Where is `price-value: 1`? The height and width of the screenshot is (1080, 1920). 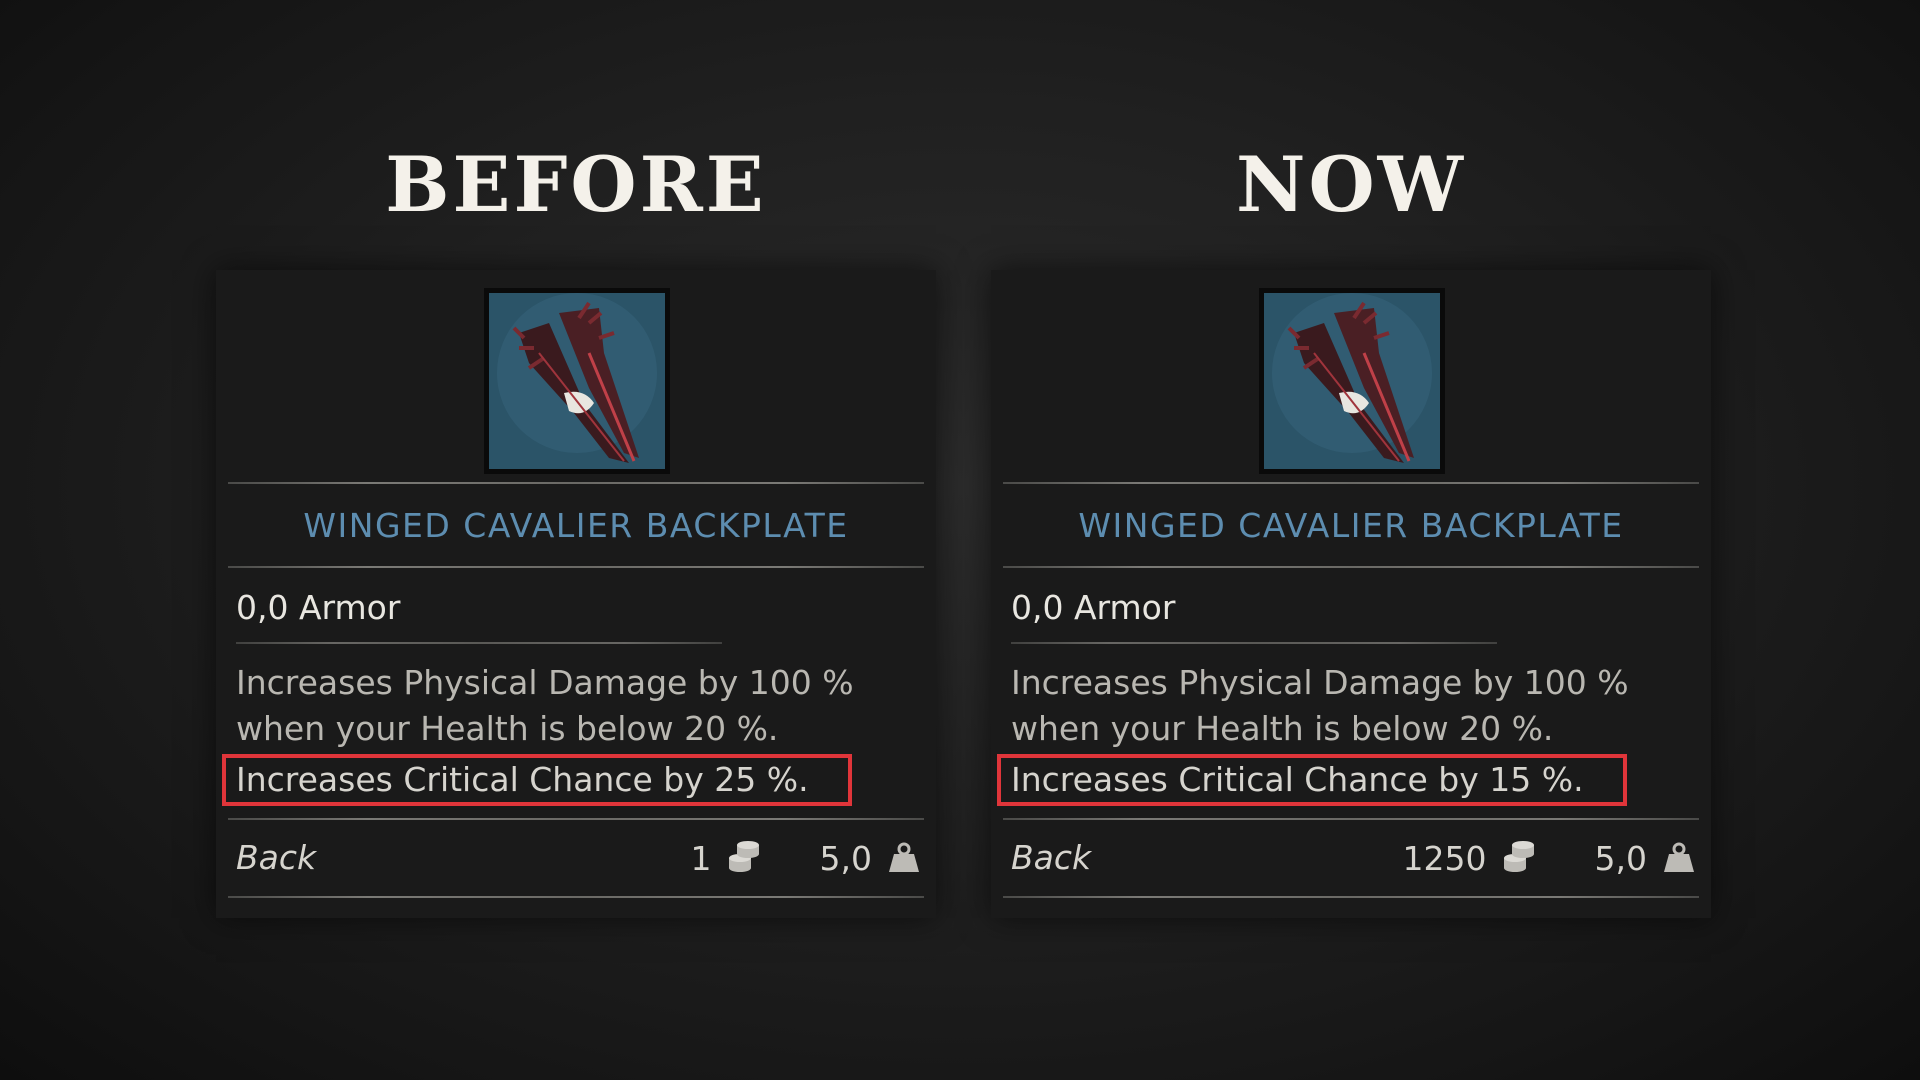 price-value: 1 is located at coordinates (701, 858).